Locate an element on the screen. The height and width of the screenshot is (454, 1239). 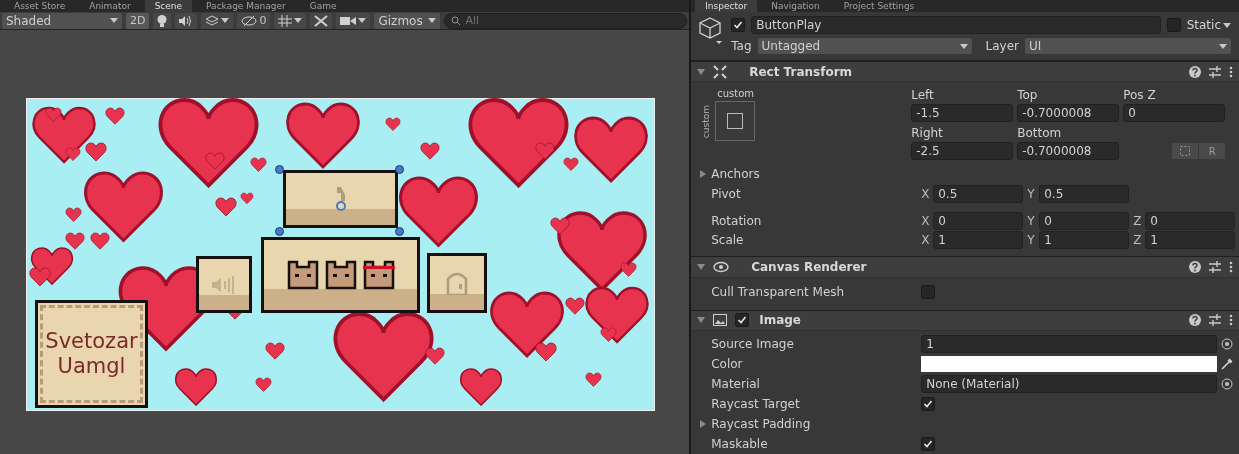
static-checkbox is located at coordinates (1173, 25).